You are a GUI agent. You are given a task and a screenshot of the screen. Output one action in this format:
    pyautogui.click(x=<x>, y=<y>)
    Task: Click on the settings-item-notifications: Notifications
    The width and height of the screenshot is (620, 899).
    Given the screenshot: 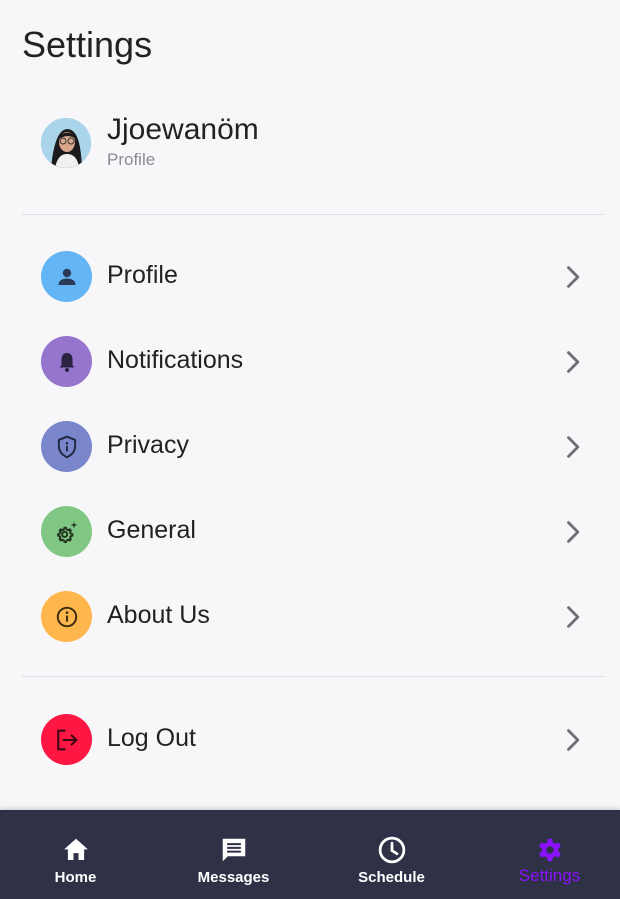 What is the action you would take?
    pyautogui.click(x=313, y=362)
    